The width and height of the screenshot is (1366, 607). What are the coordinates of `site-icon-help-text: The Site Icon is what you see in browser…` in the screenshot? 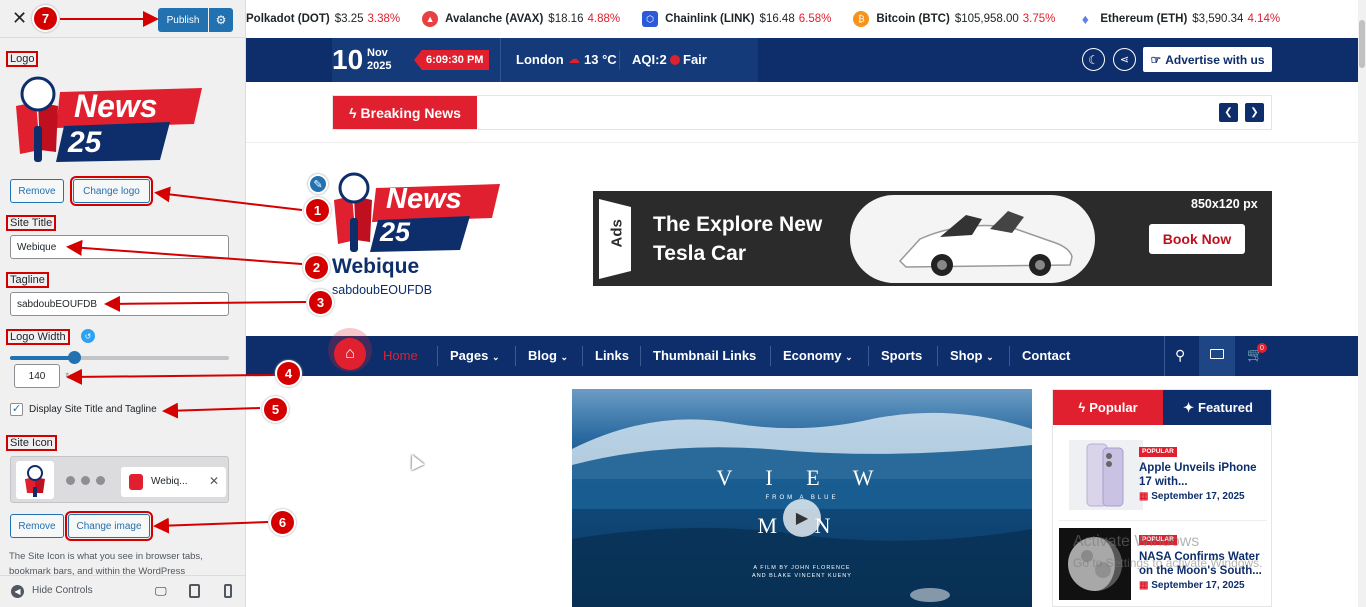 It's located at (106, 563).